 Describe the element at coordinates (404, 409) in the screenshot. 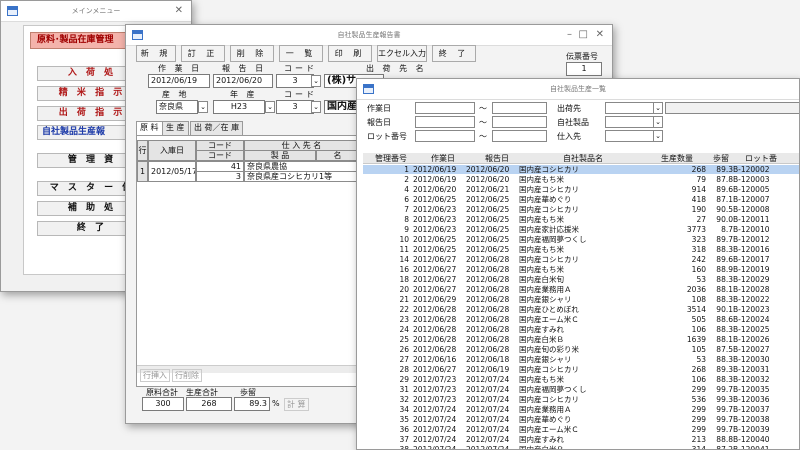

I see `row-kanri-no: 34` at that location.